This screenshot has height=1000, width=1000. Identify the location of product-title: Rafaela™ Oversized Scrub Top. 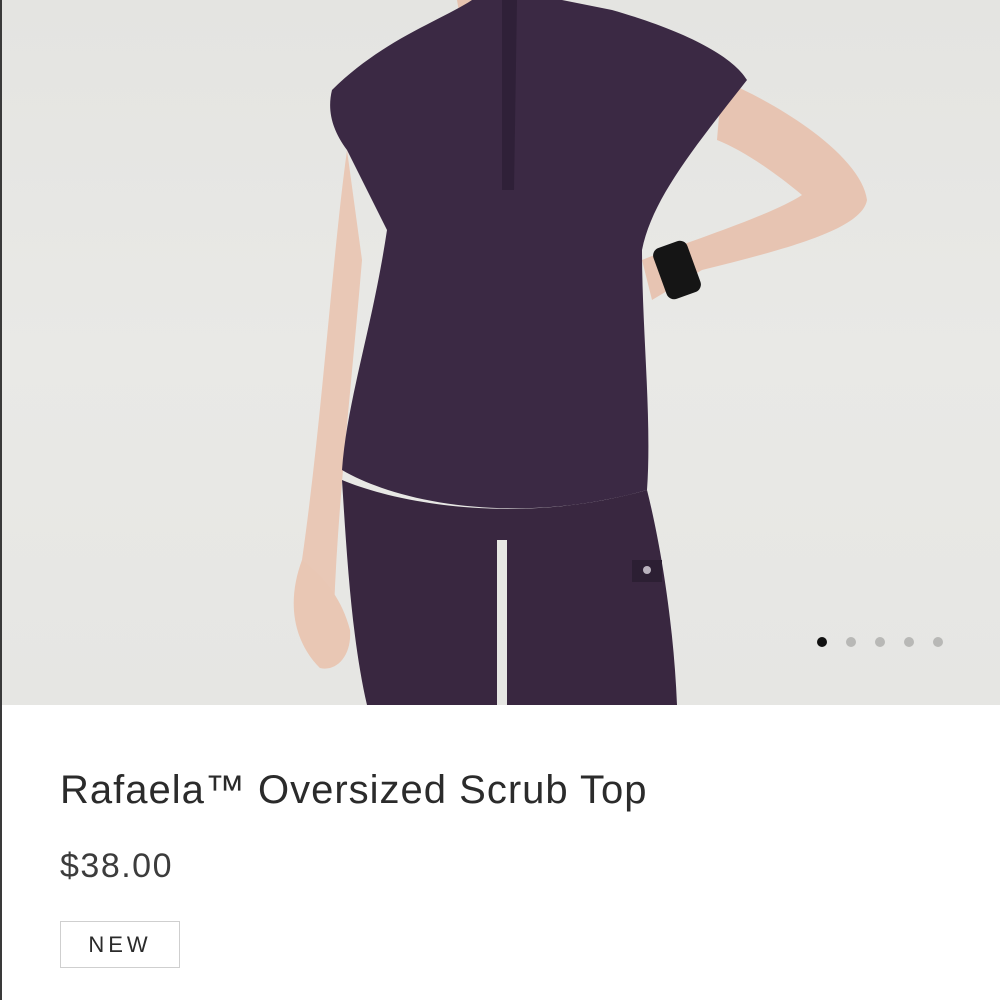
(354, 790).